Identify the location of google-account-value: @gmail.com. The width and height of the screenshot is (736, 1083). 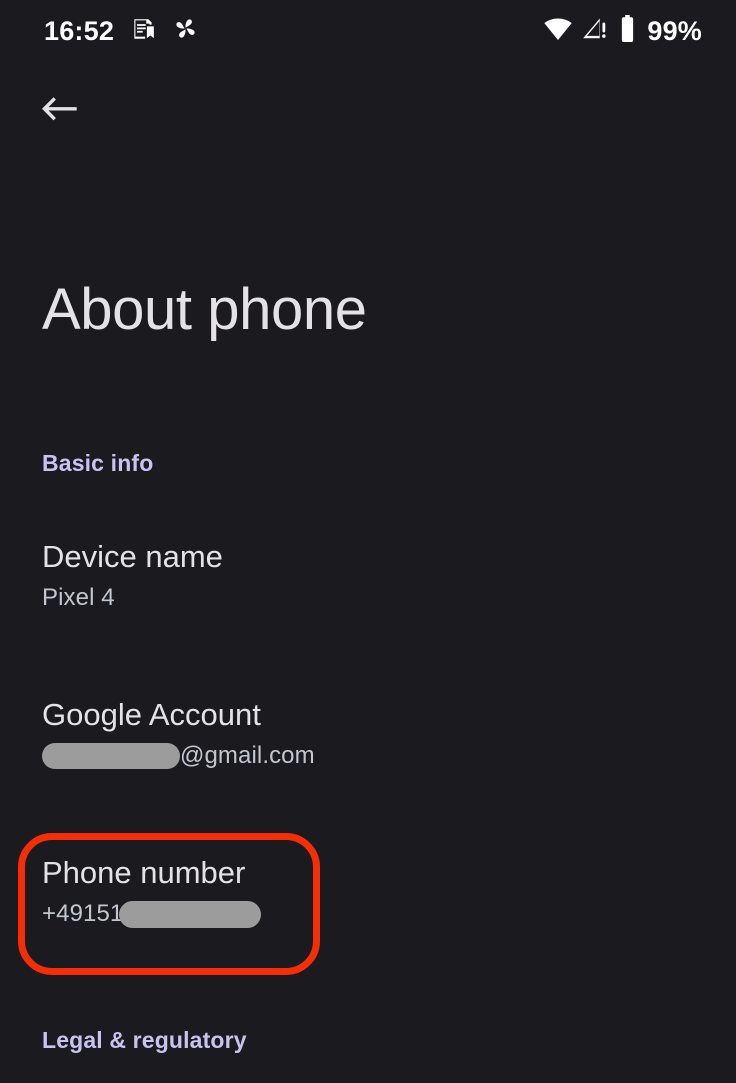
(368, 756).